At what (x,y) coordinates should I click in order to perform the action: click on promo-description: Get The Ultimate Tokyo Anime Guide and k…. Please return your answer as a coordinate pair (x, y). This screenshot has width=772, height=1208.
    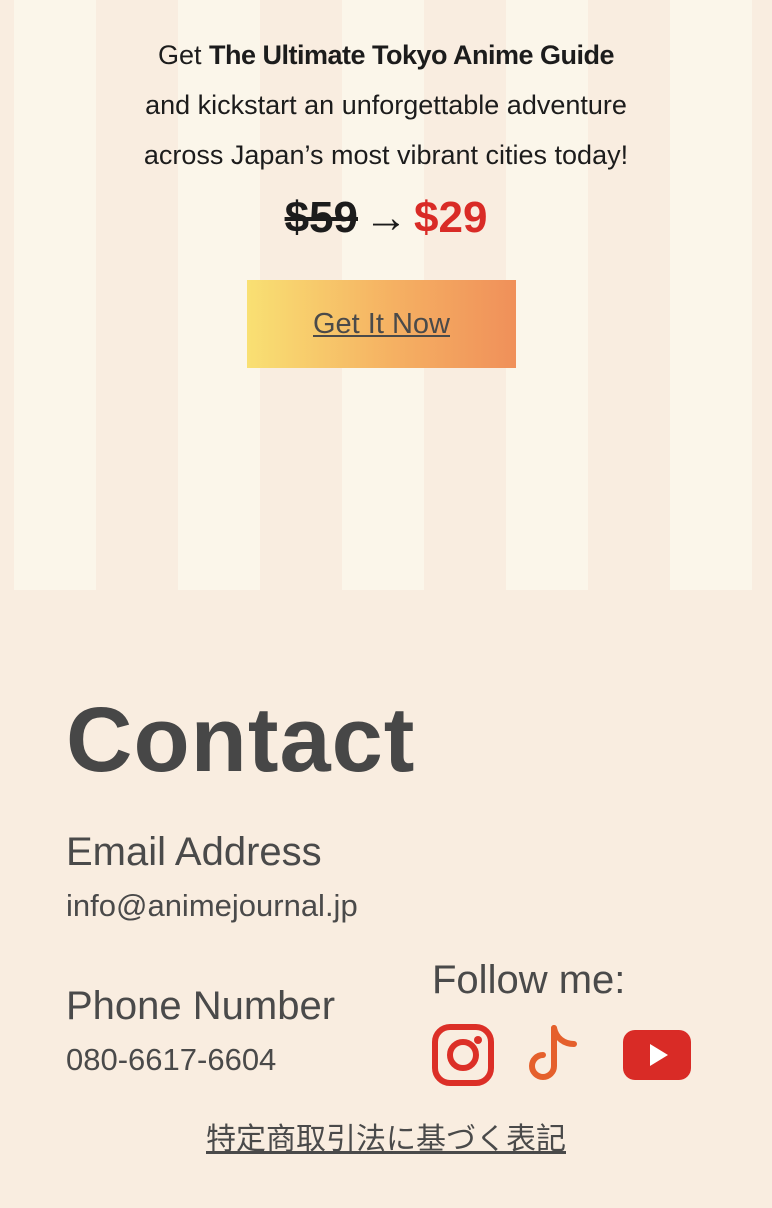
    Looking at the image, I should click on (386, 105).